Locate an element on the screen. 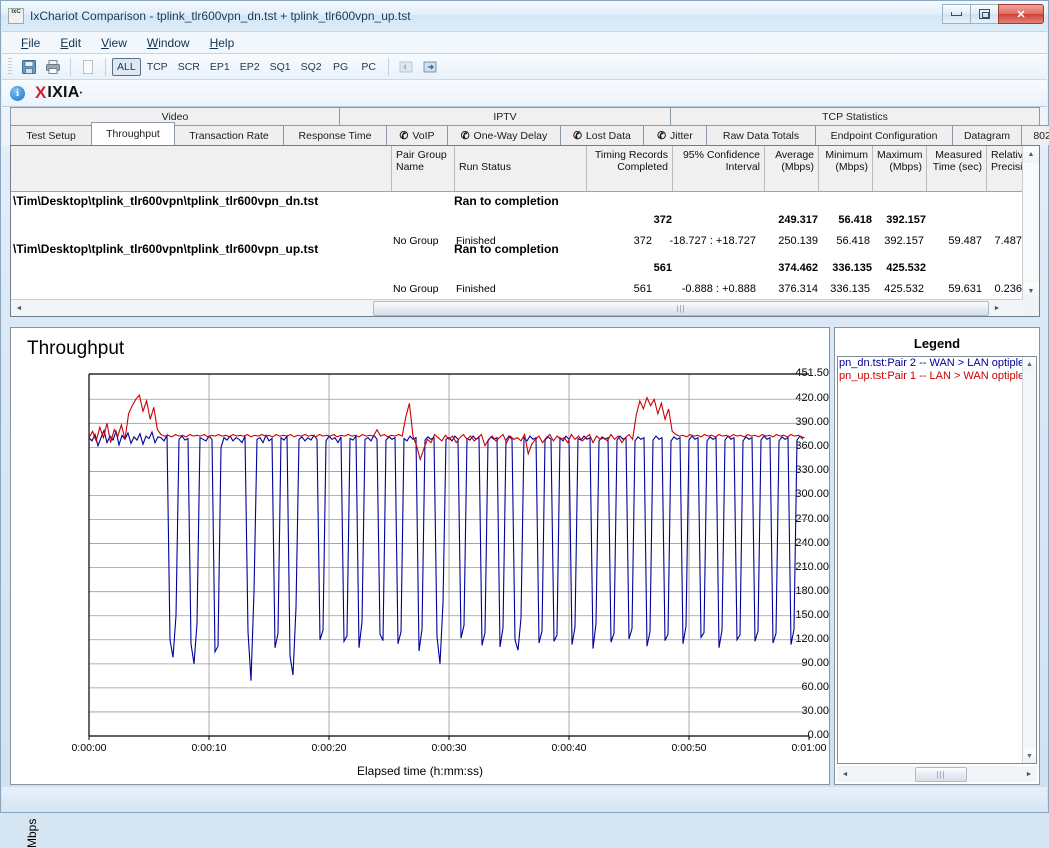 This screenshot has width=1049, height=848. phone-icon: ✆ is located at coordinates (465, 136).